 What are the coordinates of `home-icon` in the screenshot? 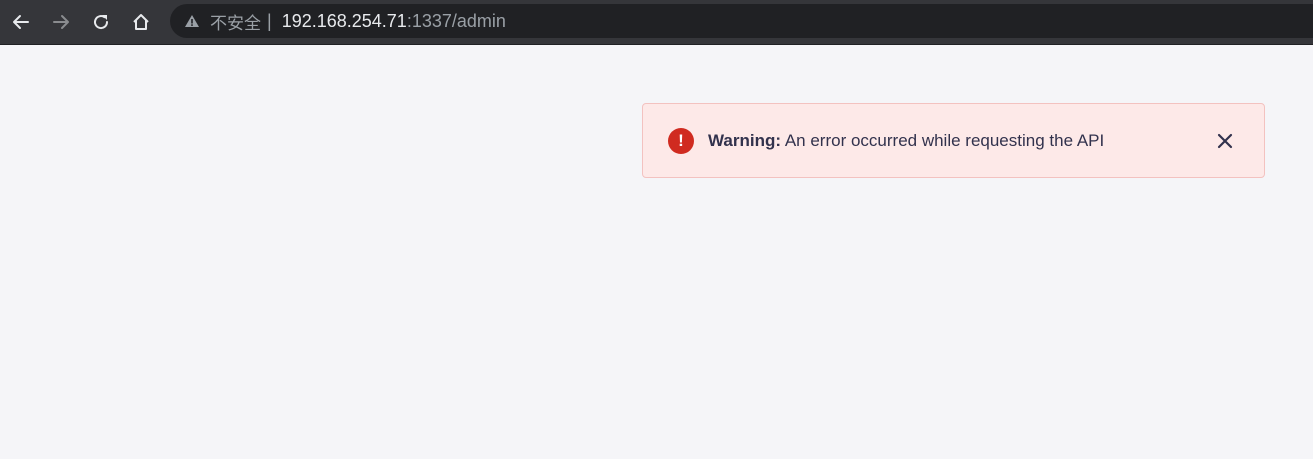 It's located at (141, 22).